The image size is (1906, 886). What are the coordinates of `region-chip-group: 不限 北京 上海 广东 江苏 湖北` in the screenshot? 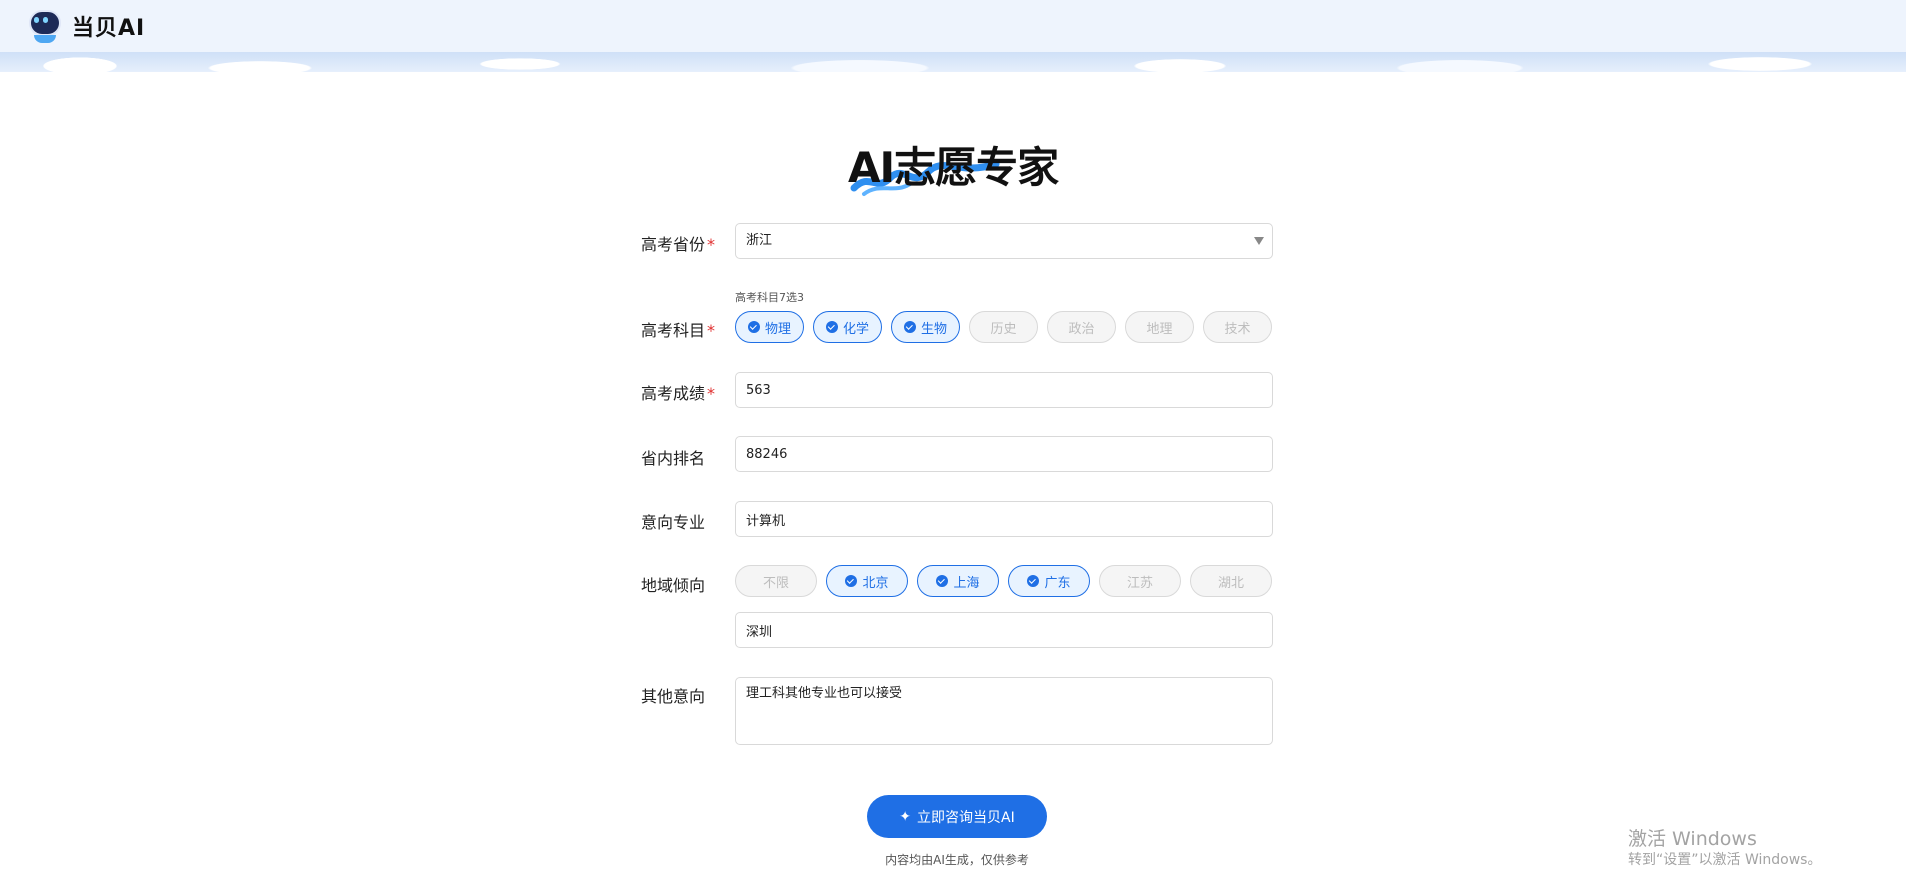 It's located at (1008, 581).